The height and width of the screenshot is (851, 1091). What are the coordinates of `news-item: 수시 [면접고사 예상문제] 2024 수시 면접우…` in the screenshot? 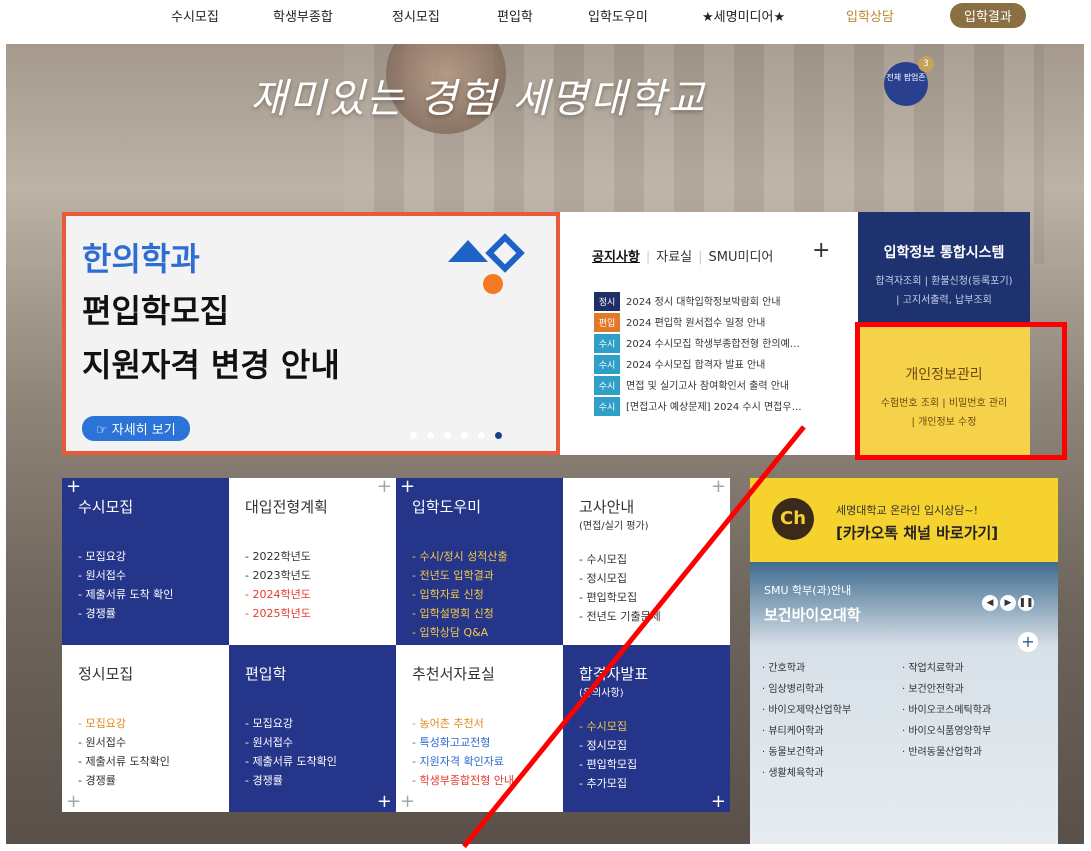 It's located at (719, 407).